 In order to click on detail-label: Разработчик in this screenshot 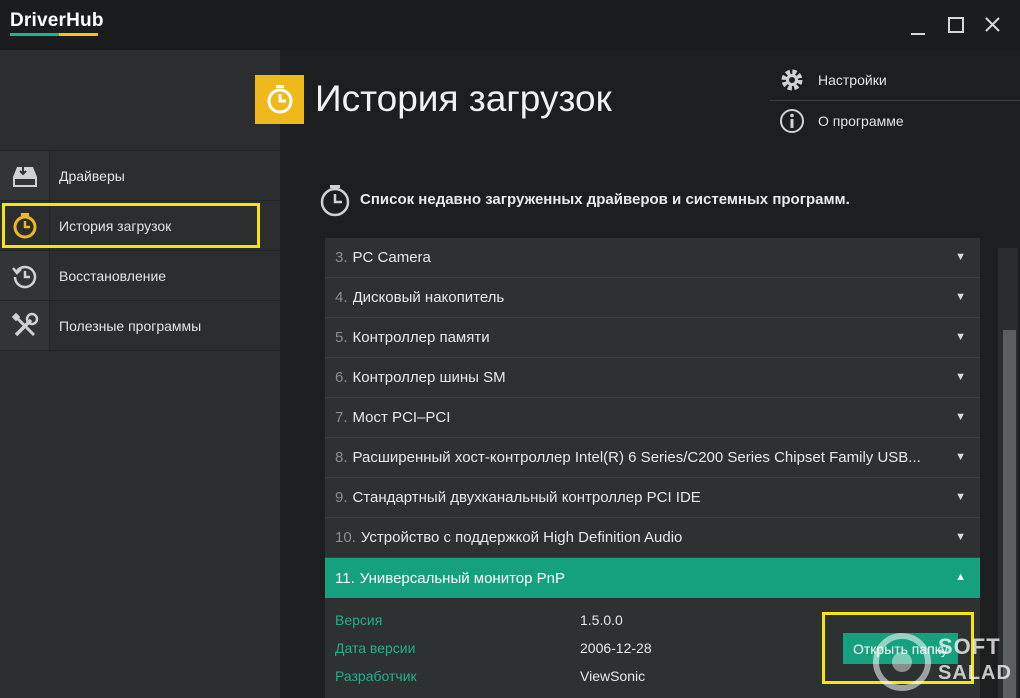, I will do `click(376, 676)`.